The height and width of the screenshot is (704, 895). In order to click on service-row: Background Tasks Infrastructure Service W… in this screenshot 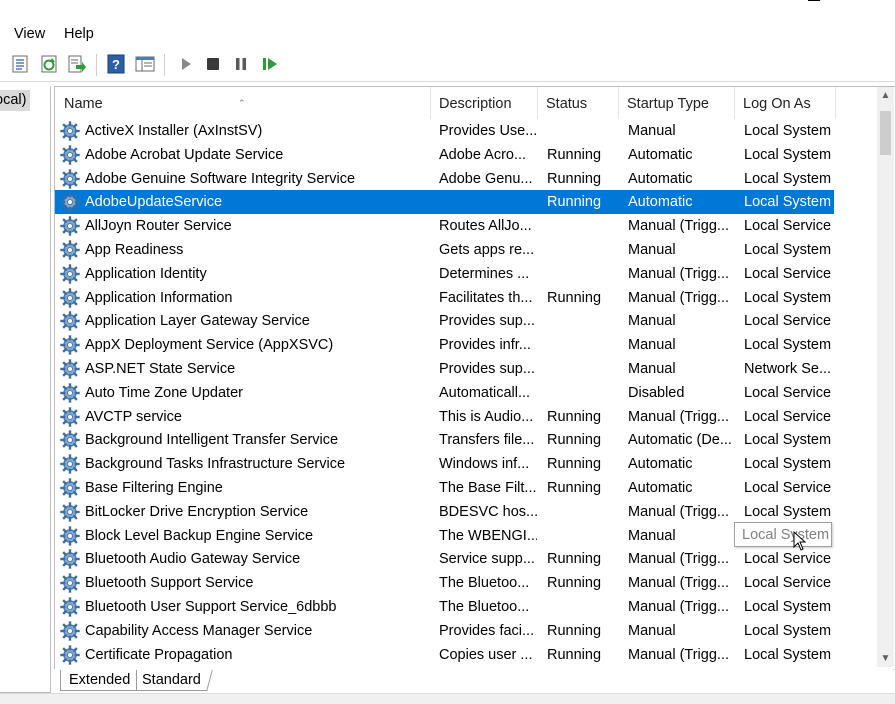, I will do `click(466, 464)`.